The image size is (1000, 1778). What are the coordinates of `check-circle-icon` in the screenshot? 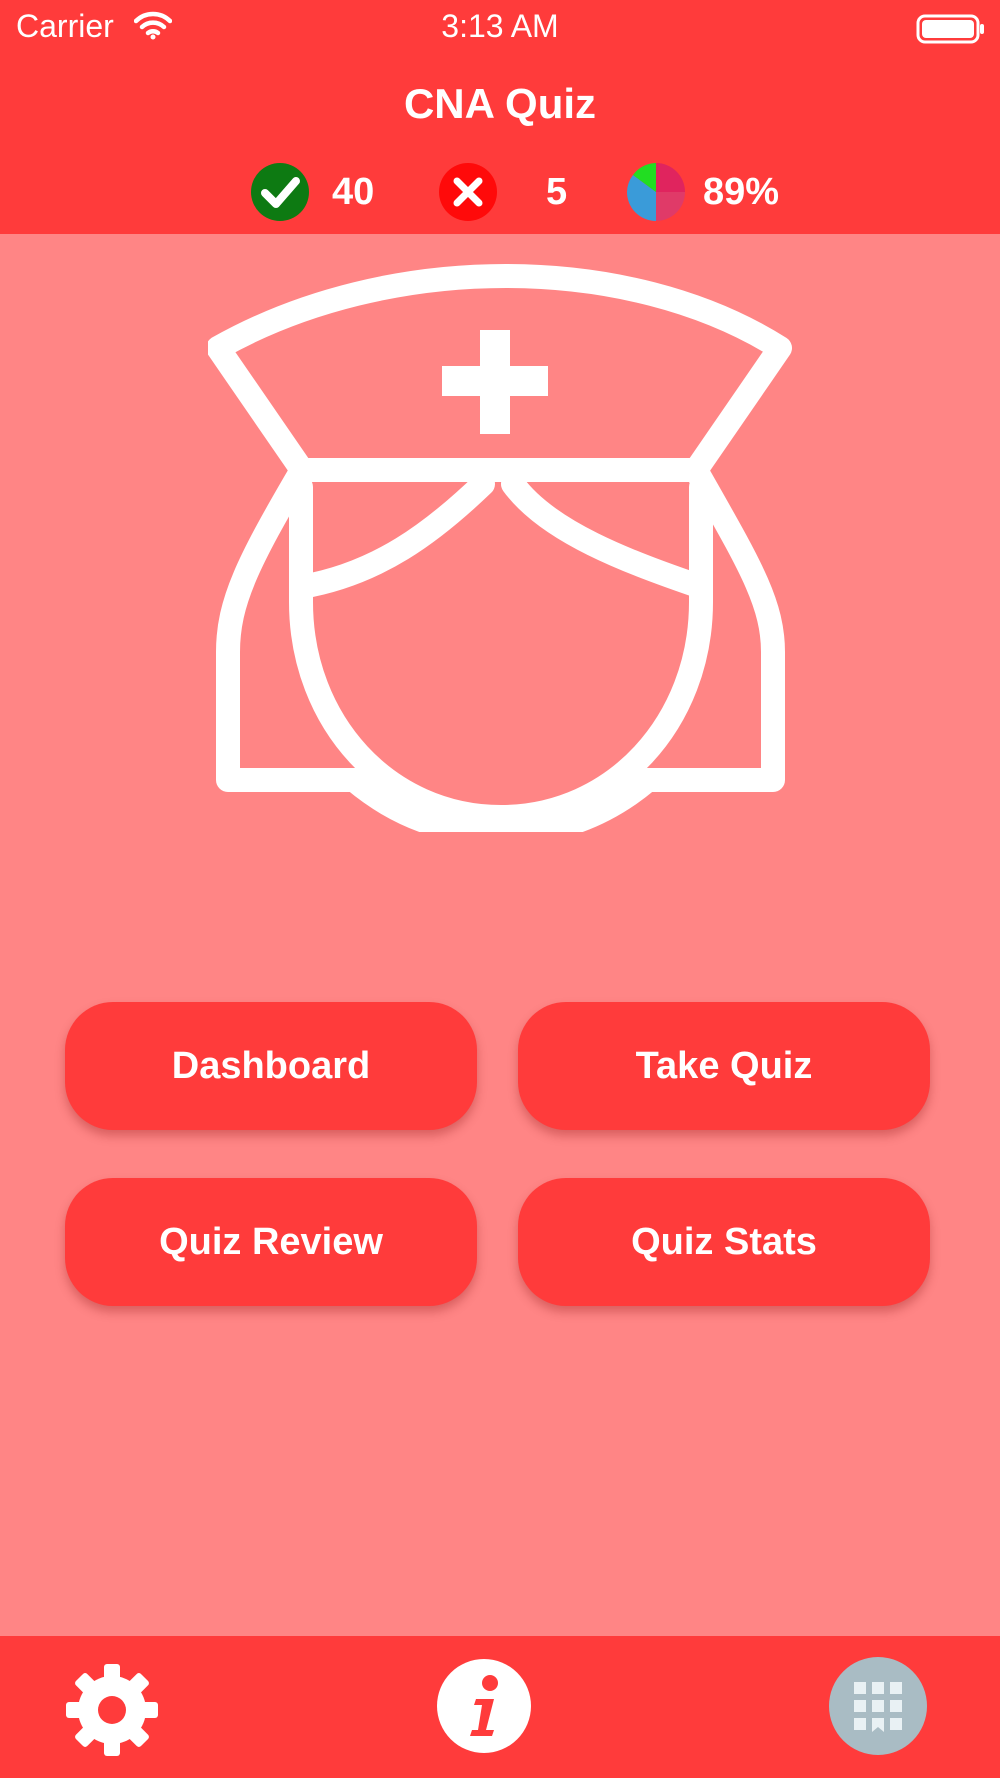 It's located at (280, 192).